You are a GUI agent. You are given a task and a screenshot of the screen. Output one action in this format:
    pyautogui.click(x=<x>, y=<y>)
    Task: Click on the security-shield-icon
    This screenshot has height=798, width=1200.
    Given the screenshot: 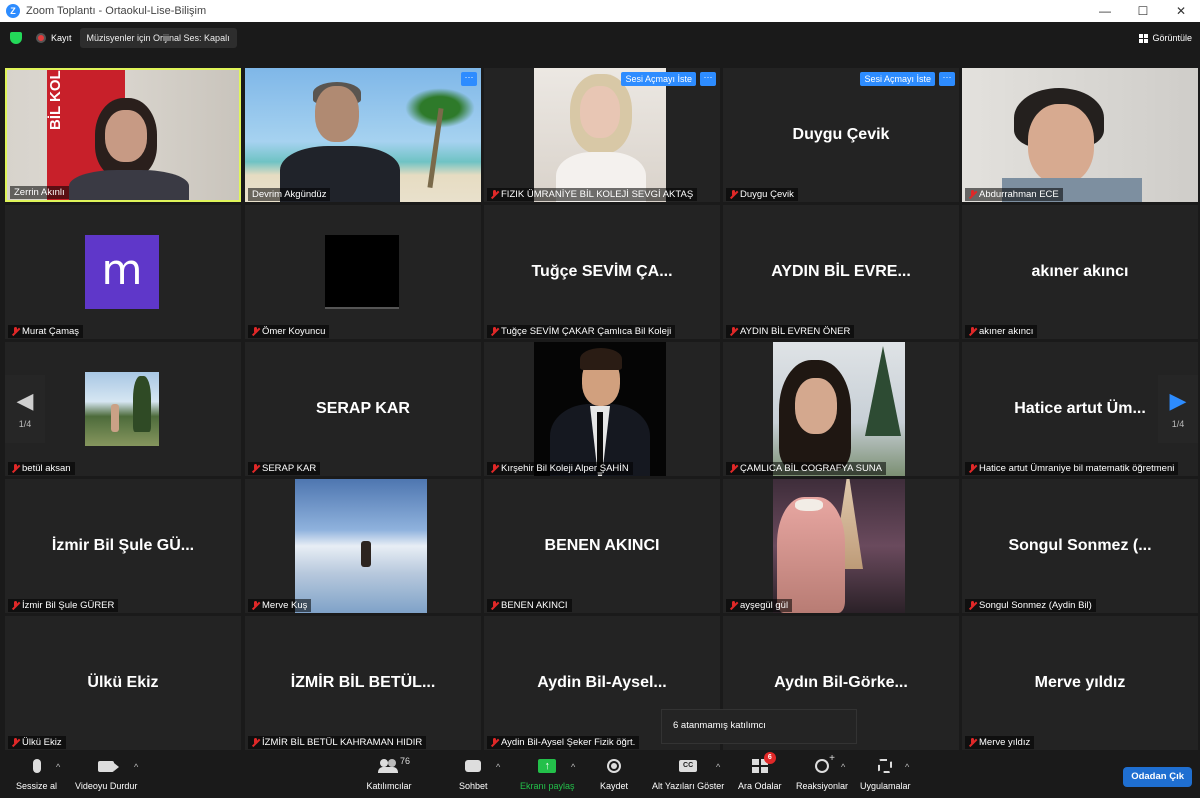 What is the action you would take?
    pyautogui.click(x=16, y=38)
    